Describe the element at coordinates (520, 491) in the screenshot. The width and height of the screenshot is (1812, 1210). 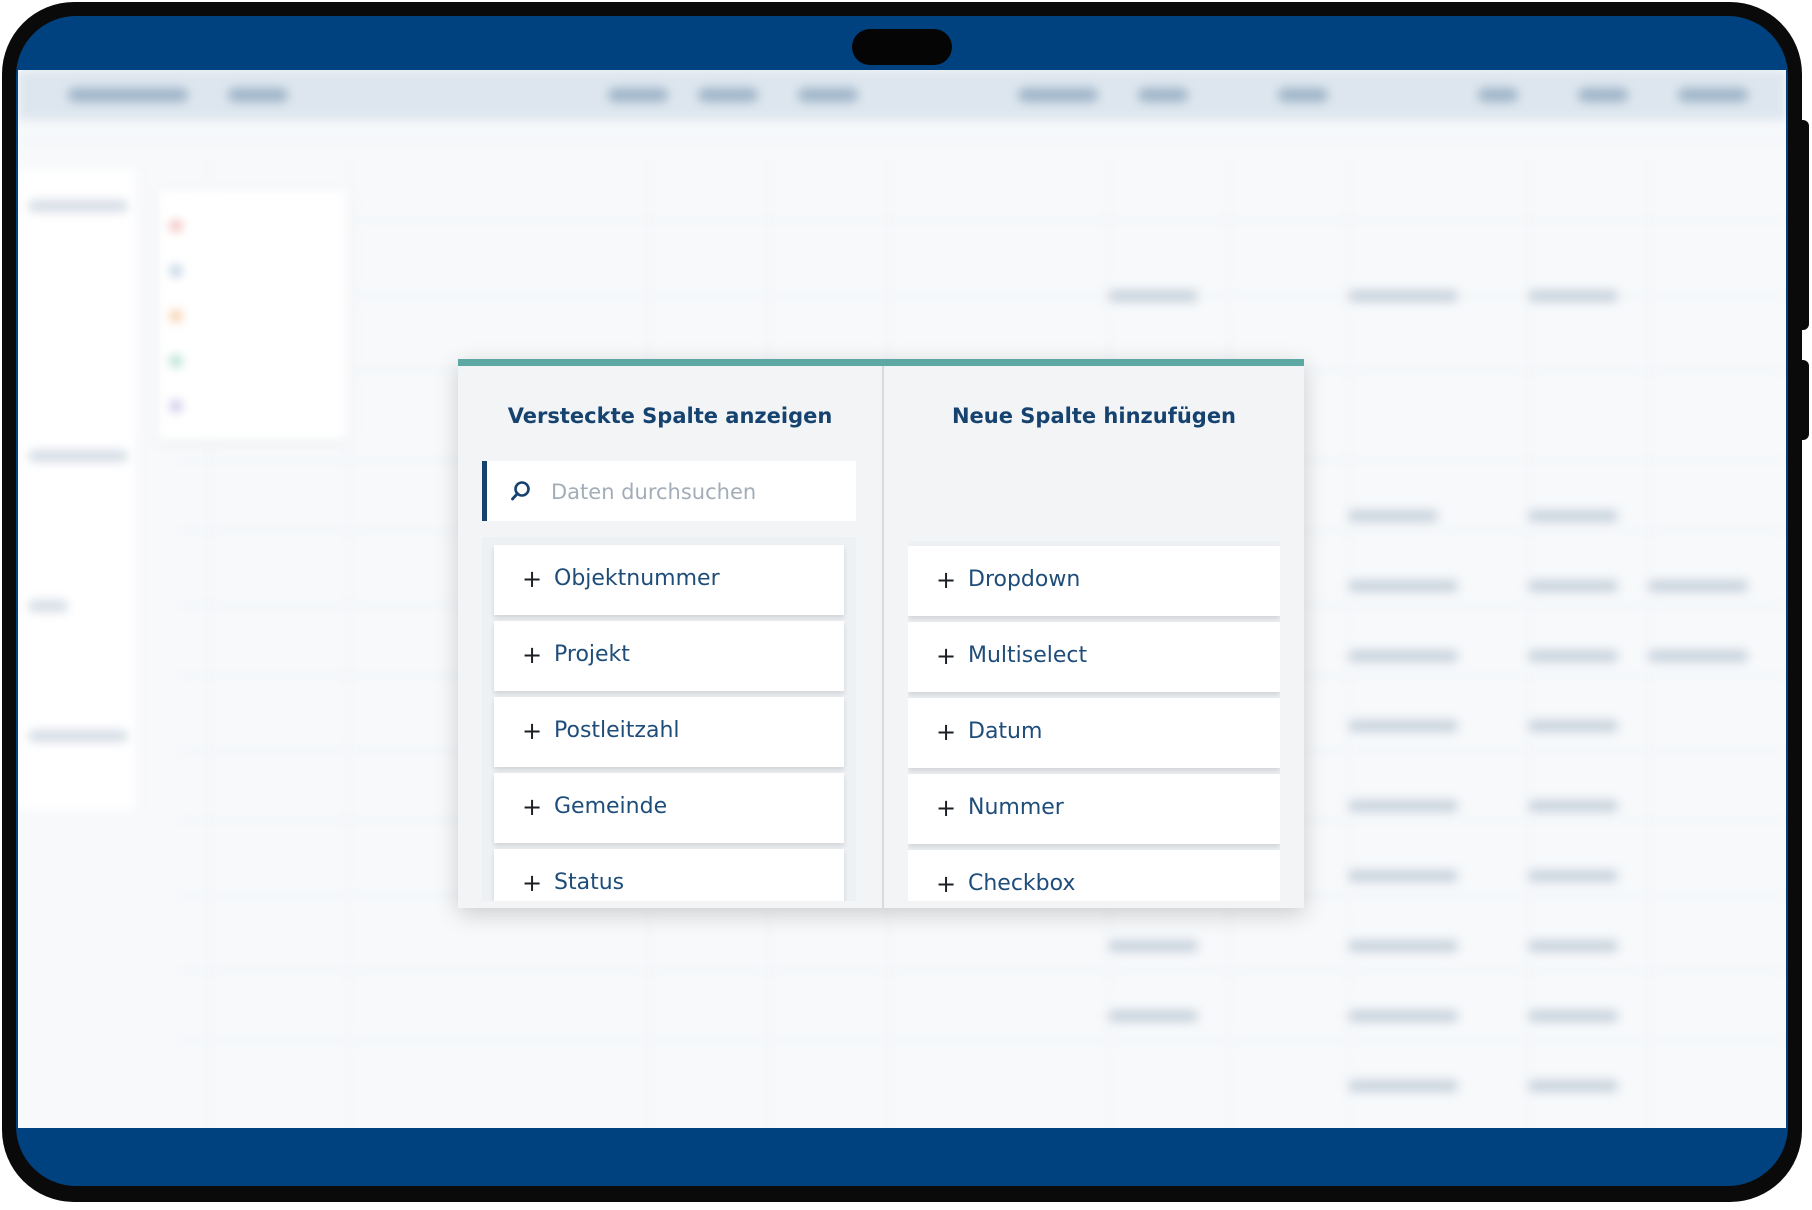
I see `search-icon` at that location.